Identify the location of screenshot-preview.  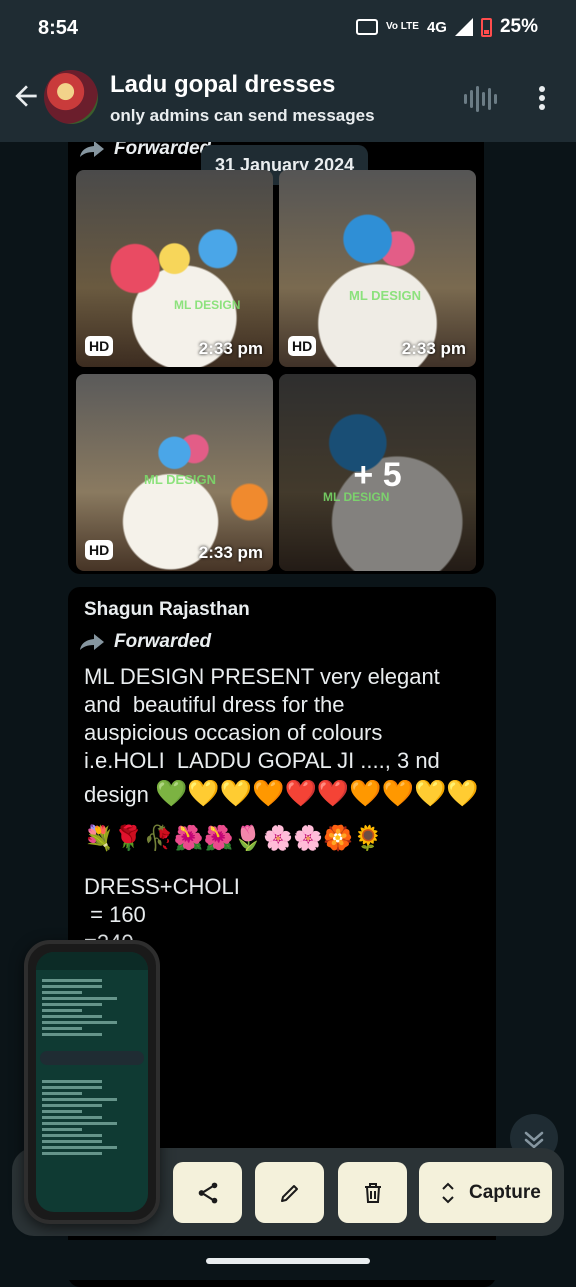
(92, 1082).